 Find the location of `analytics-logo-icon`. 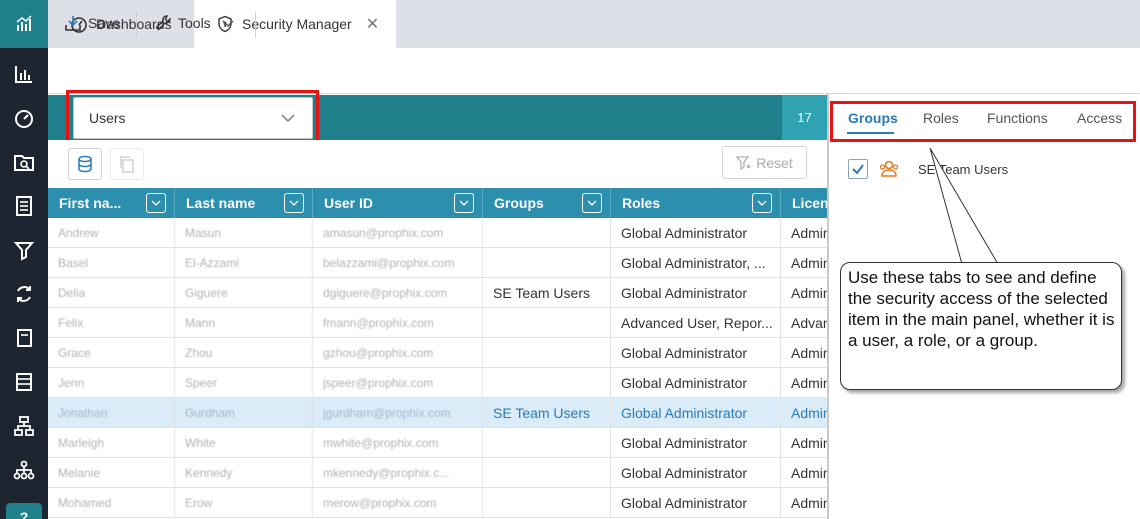

analytics-logo-icon is located at coordinates (24, 23).